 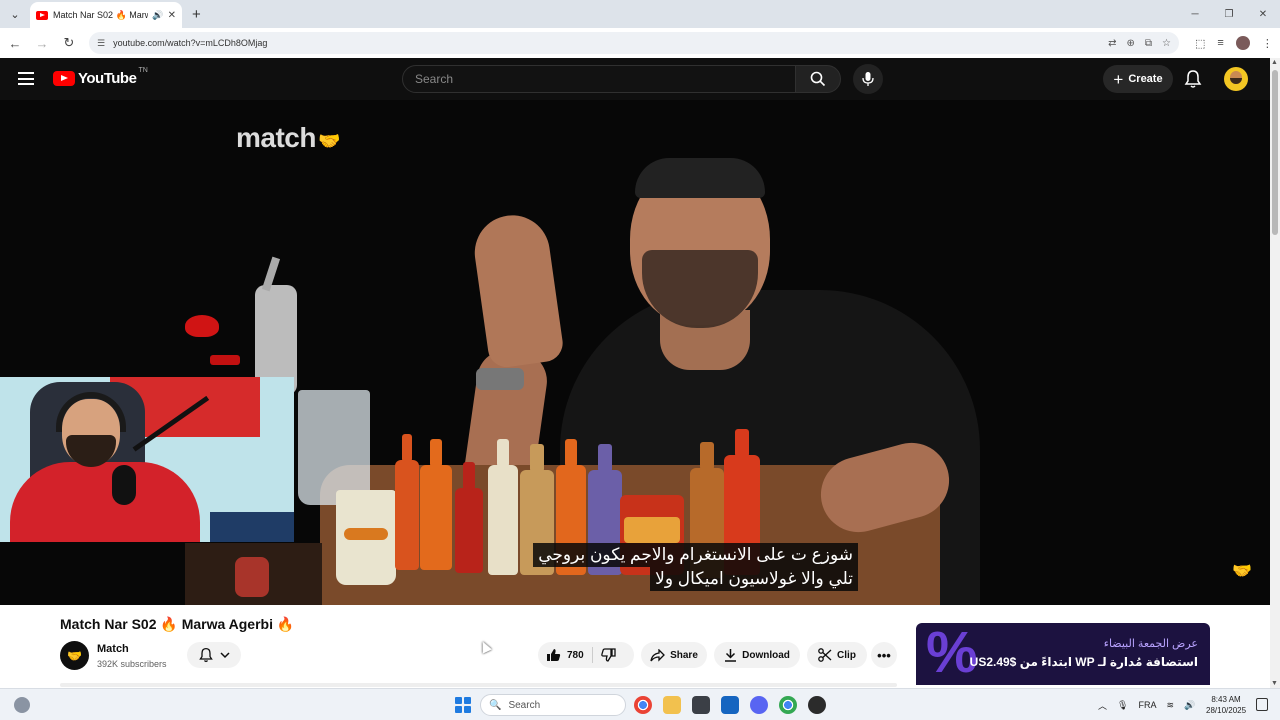 I want to click on tab-close-icon: ✕, so click(x=172, y=15).